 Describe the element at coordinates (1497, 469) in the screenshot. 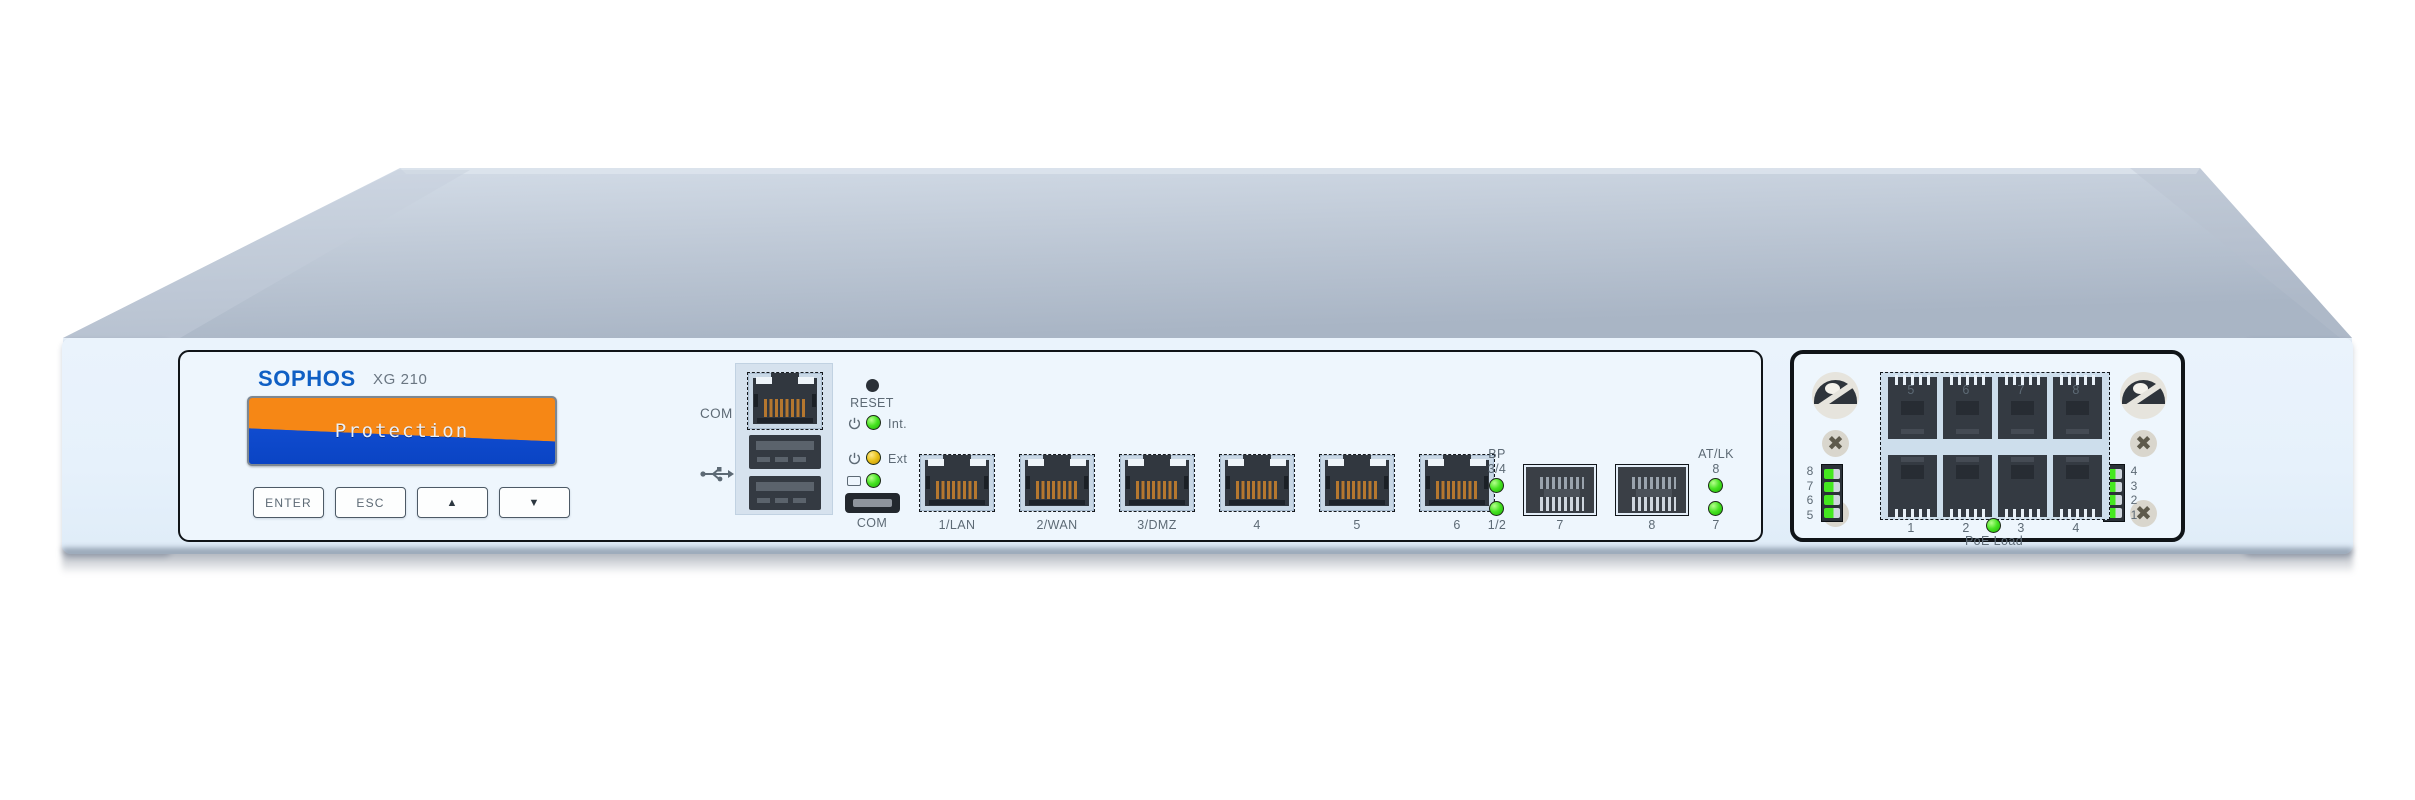

I see `bypass-led-34-label: 3/4` at that location.